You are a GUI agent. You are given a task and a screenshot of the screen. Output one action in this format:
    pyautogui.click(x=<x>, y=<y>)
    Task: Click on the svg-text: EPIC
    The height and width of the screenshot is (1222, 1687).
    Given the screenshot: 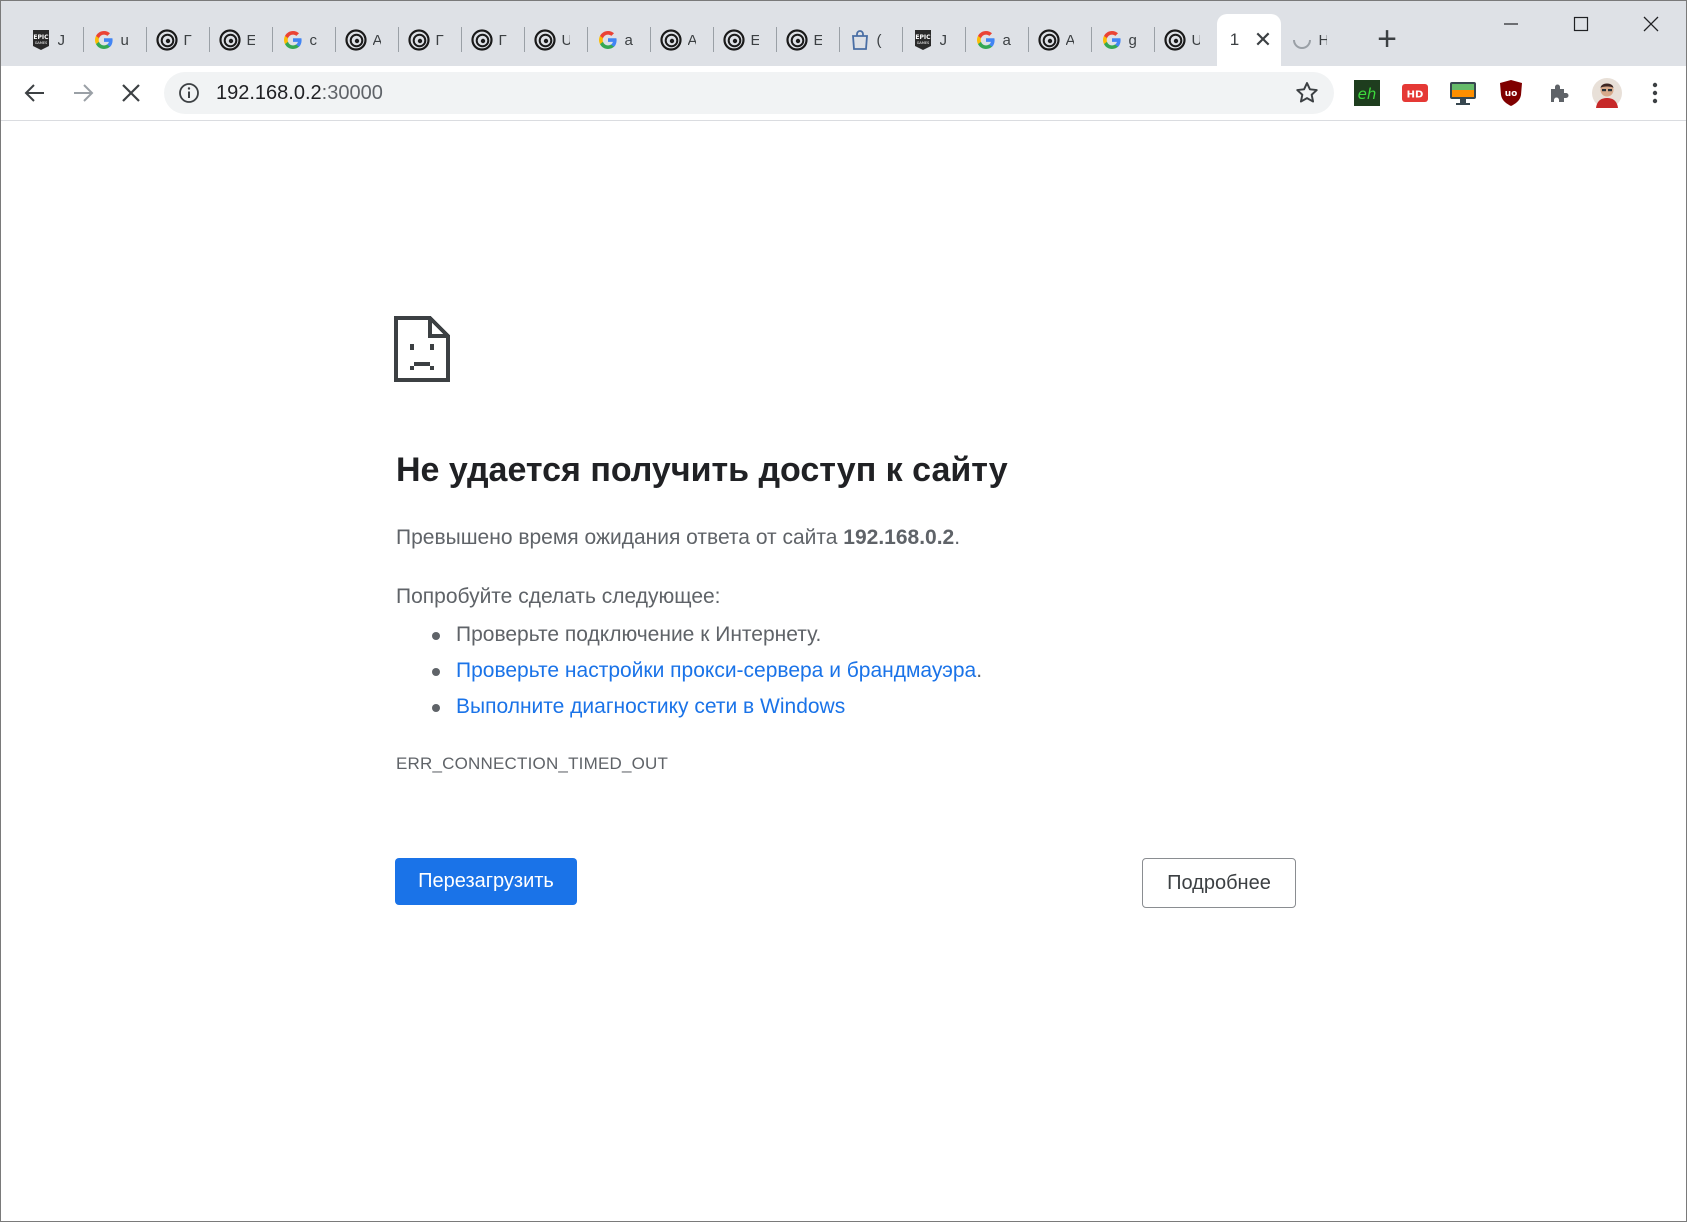 What is the action you would take?
    pyautogui.click(x=41, y=37)
    